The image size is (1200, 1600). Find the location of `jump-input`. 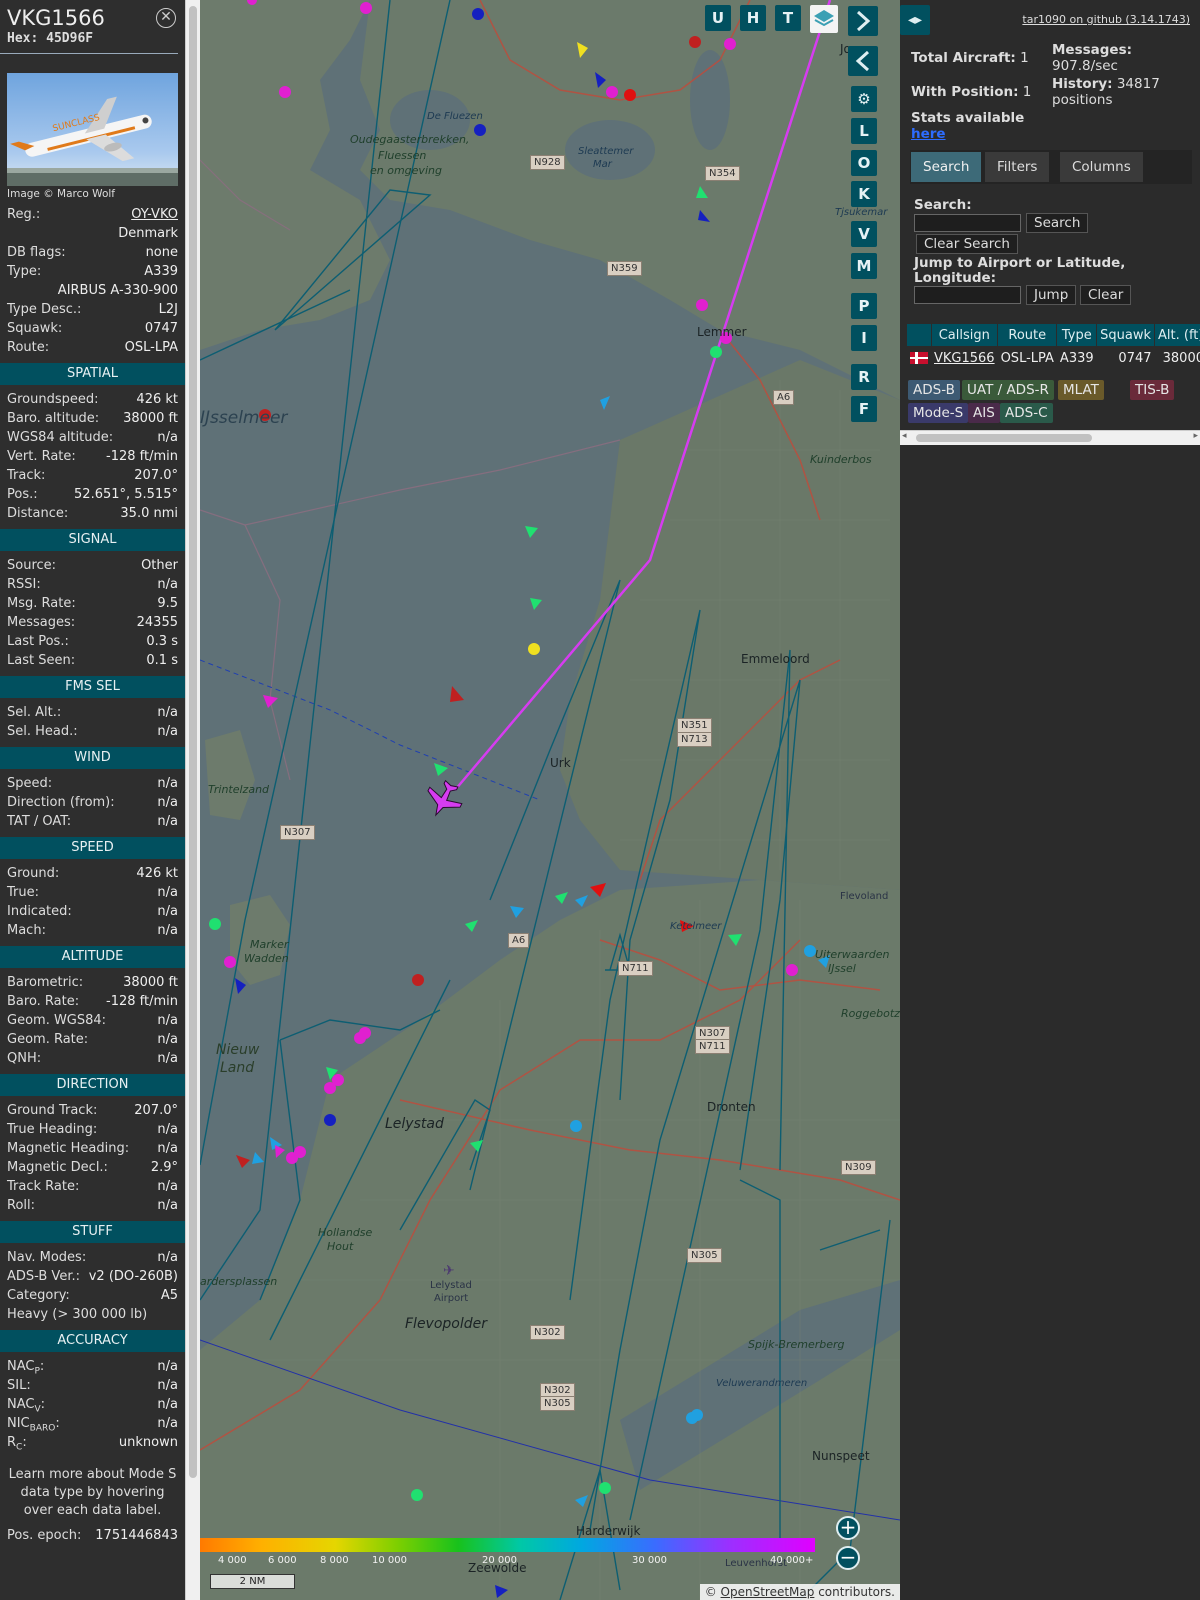

jump-input is located at coordinates (967, 295).